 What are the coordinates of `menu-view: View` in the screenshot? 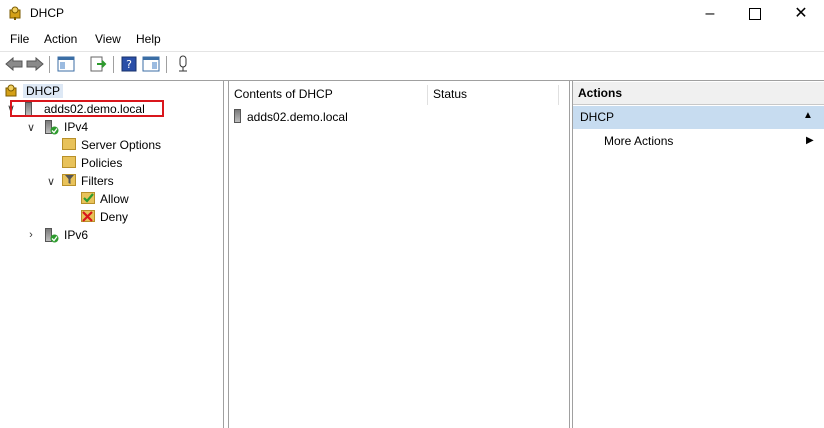 It's located at (108, 39).